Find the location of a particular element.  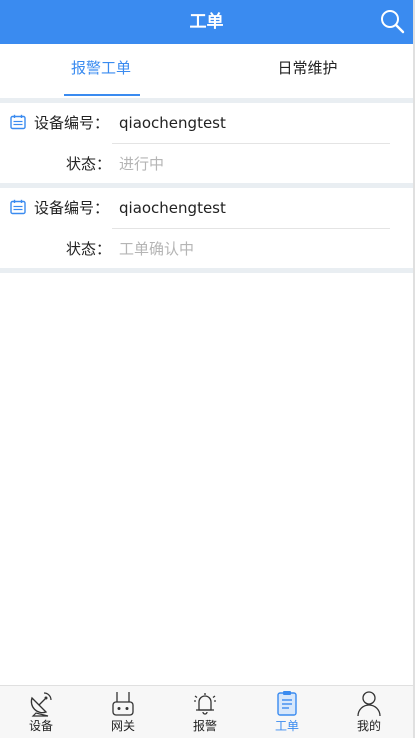

tab-bar: 报警工单 日常维护 is located at coordinates (206, 71).